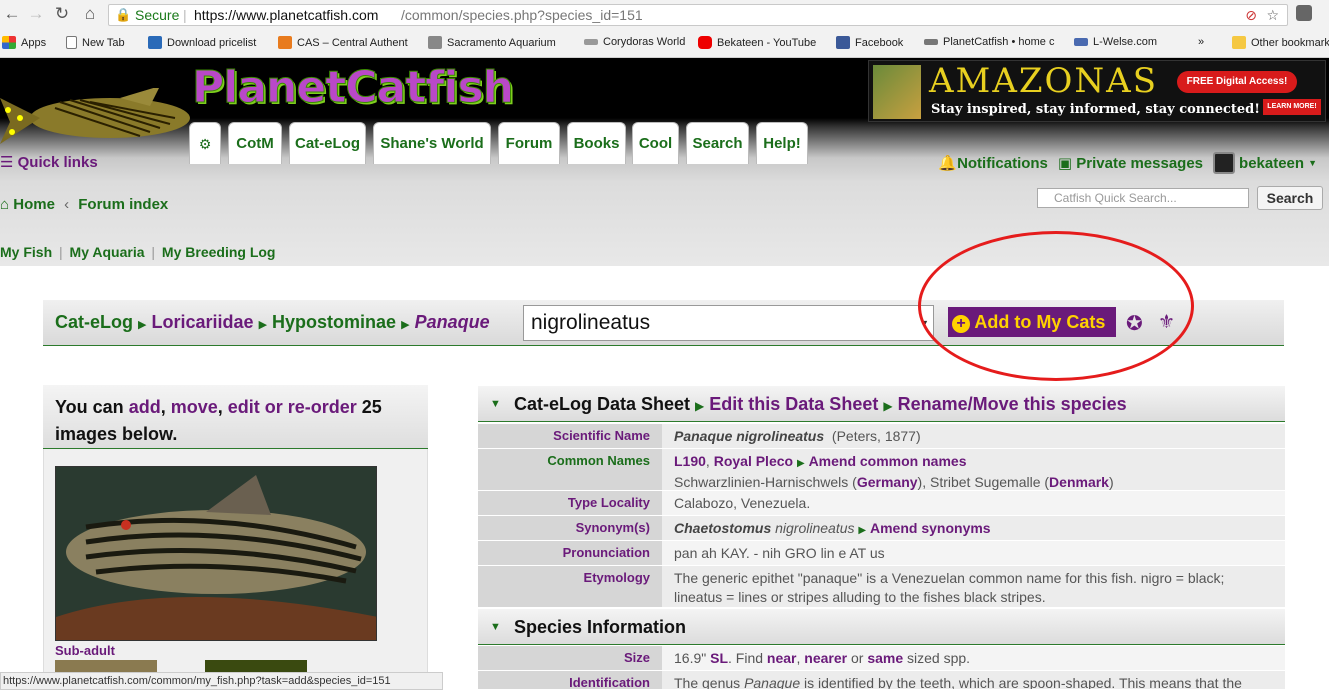 This screenshot has width=1329, height=690. Describe the element at coordinates (529, 143) in the screenshot. I see `tab-forum: Forum` at that location.